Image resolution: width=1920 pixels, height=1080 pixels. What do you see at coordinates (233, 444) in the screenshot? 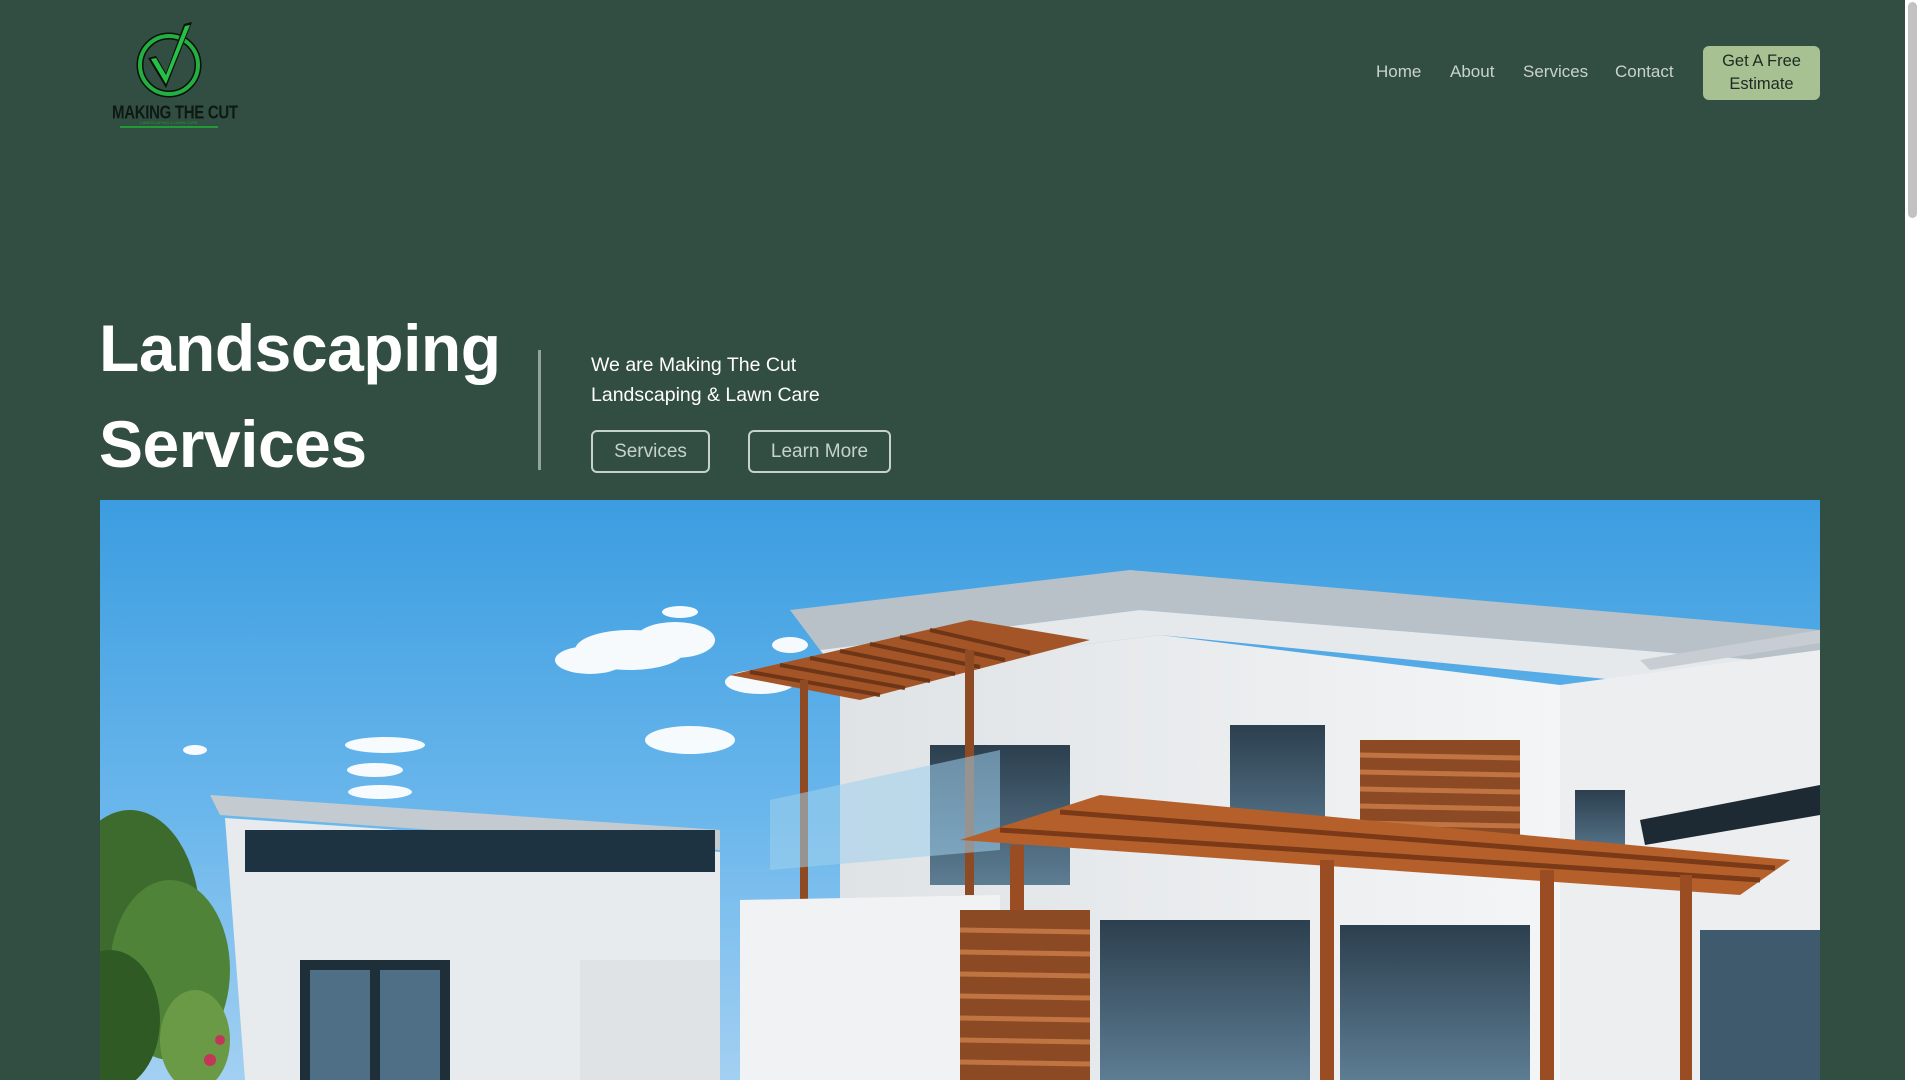
I see `hero-title-line-2: Services` at bounding box center [233, 444].